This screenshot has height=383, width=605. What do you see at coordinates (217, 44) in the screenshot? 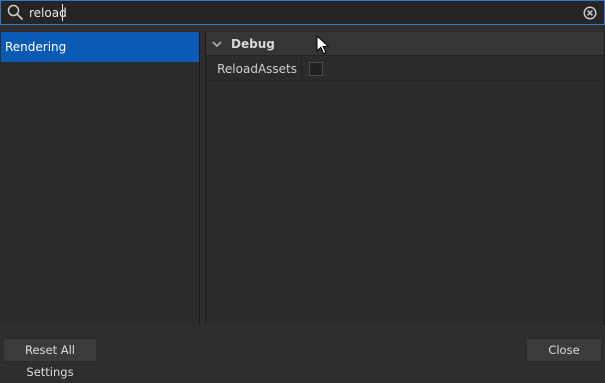
I see `chevron-down-icon` at bounding box center [217, 44].